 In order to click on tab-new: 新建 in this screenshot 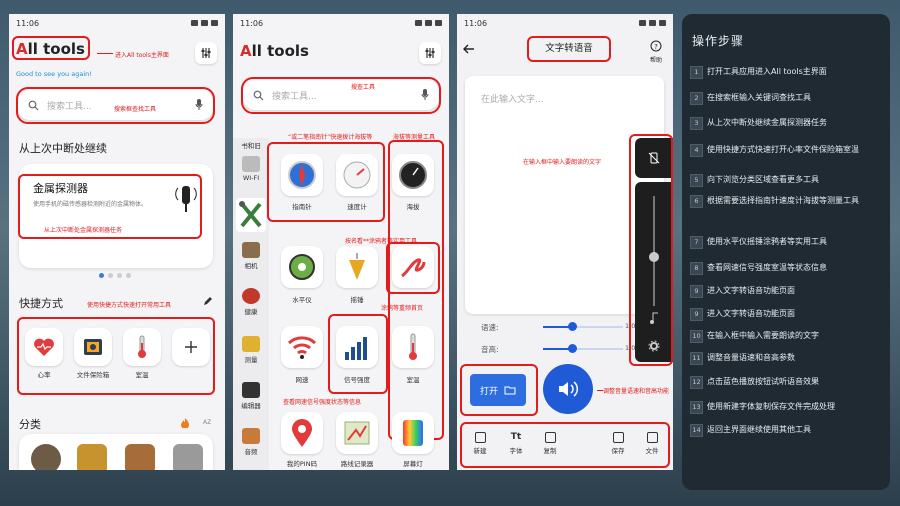, I will do `click(480, 443)`.